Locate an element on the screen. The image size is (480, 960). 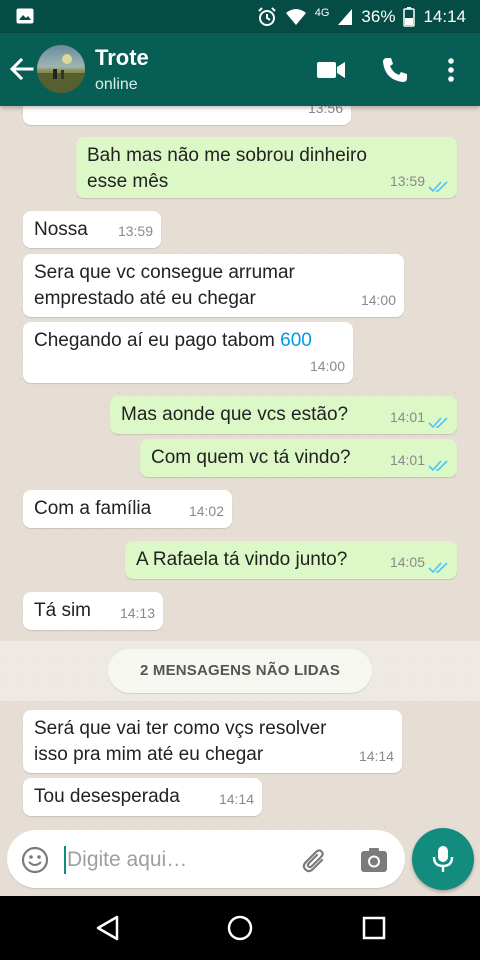
message-text: Com a família is located at coordinates (93, 508).